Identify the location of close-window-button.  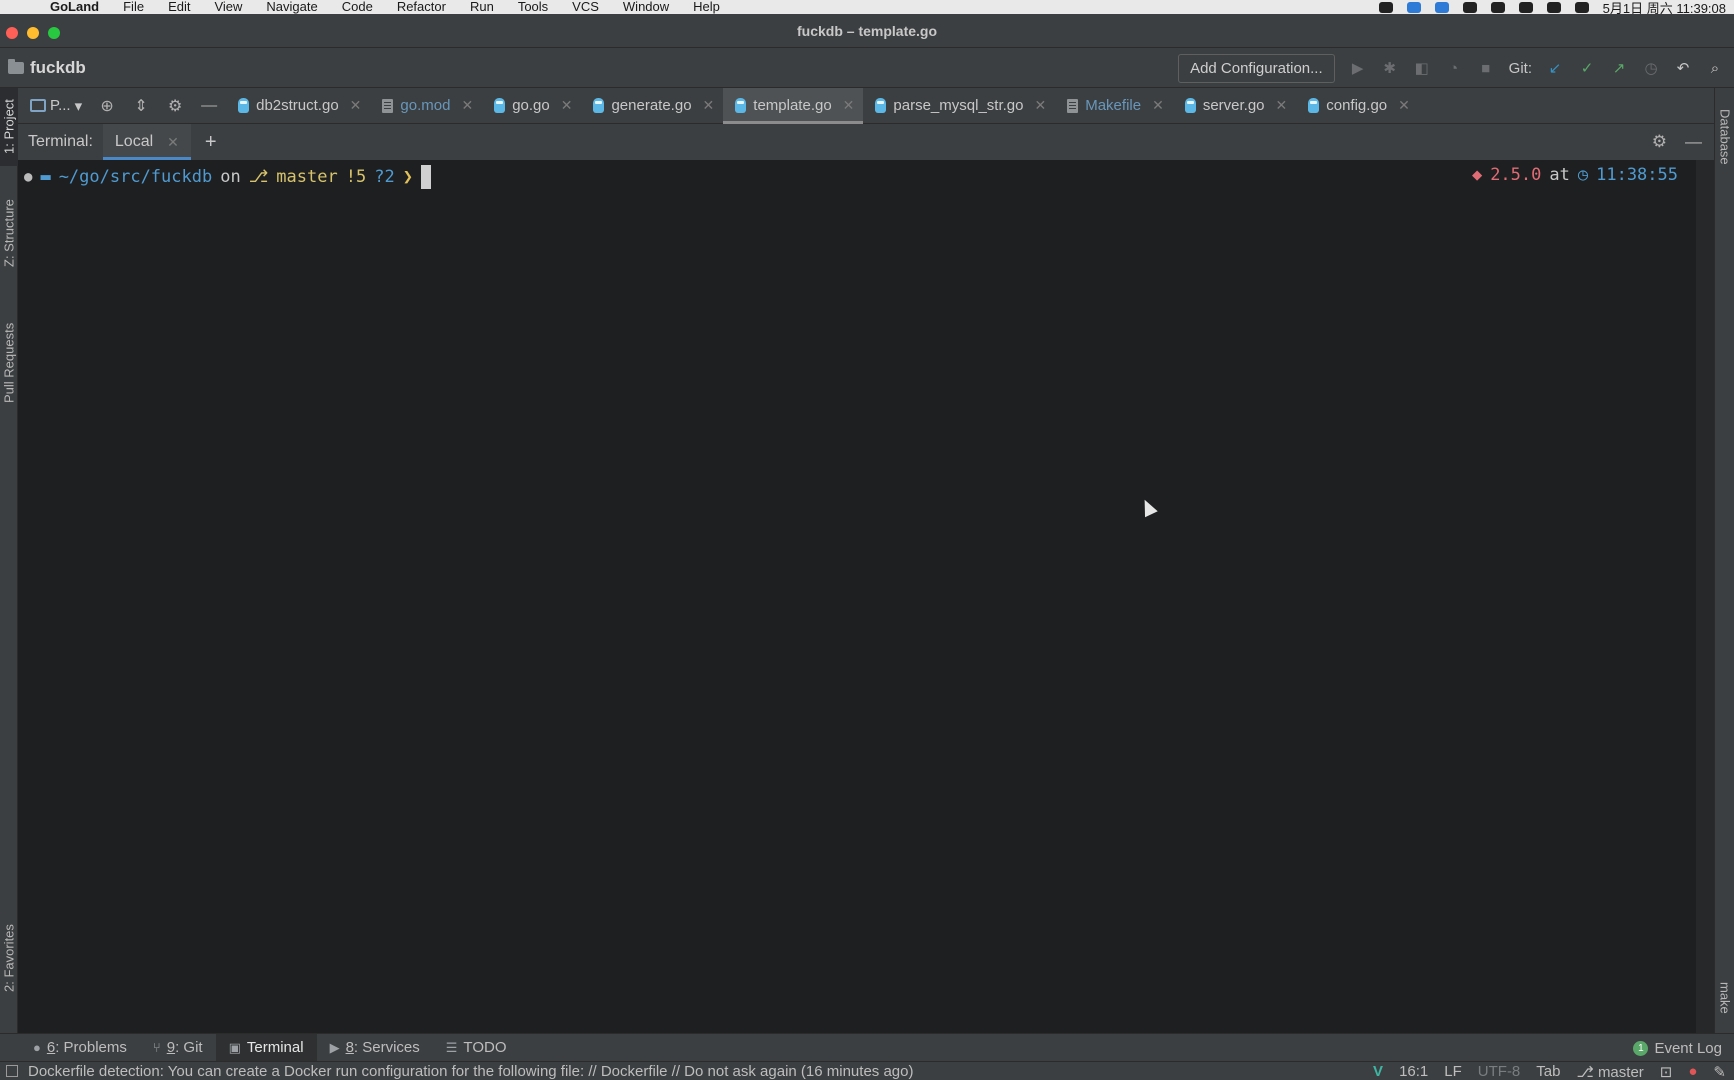
(12, 33).